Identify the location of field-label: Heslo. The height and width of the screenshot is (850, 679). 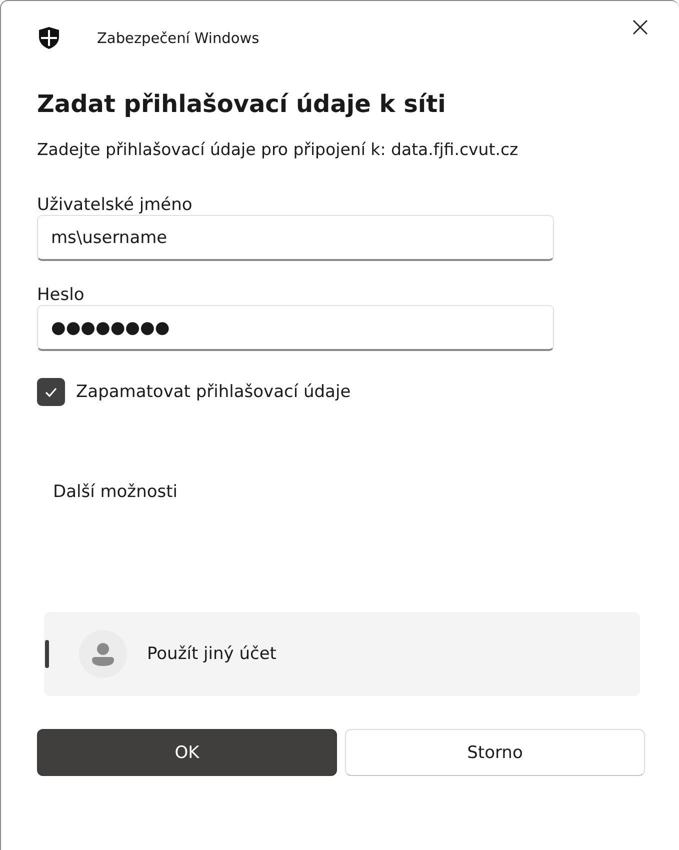
(61, 295).